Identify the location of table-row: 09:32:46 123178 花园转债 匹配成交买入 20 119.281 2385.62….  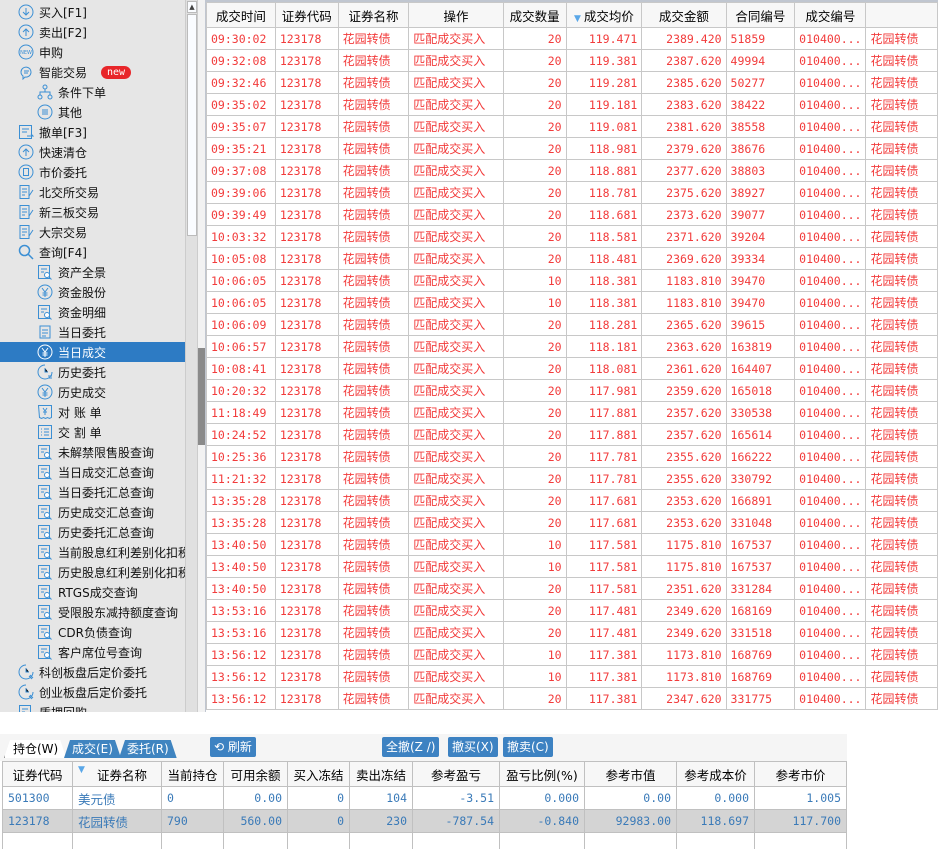
(572, 82).